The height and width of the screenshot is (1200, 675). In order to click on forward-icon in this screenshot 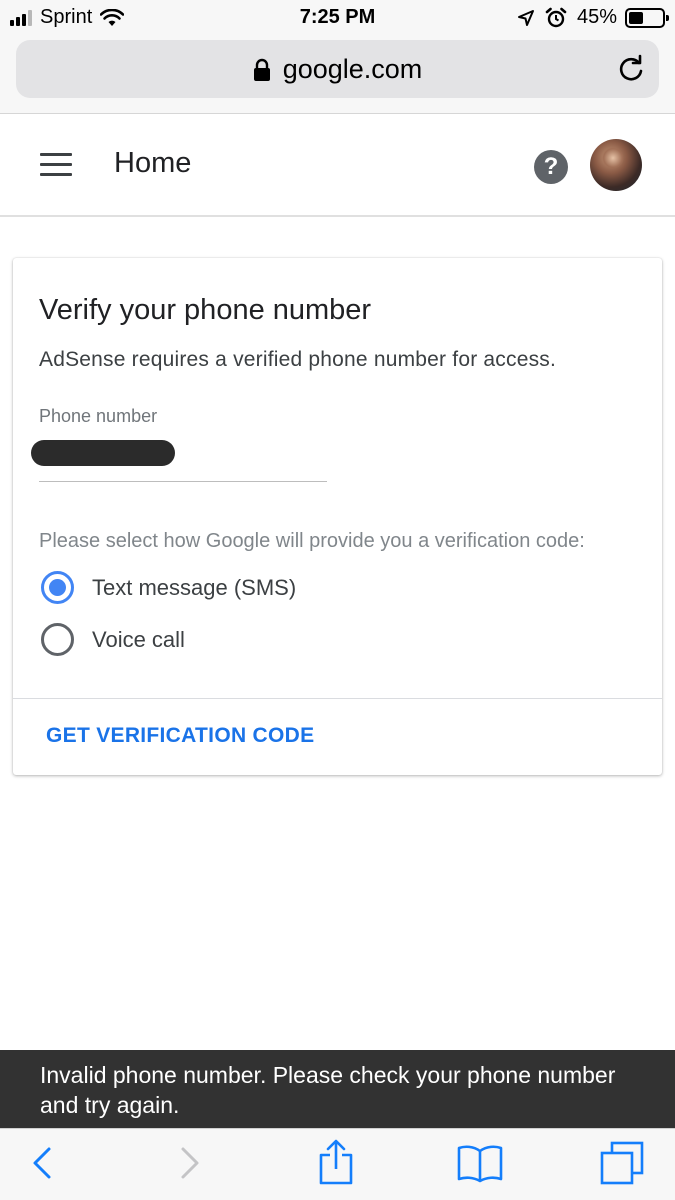, I will do `click(190, 1163)`.